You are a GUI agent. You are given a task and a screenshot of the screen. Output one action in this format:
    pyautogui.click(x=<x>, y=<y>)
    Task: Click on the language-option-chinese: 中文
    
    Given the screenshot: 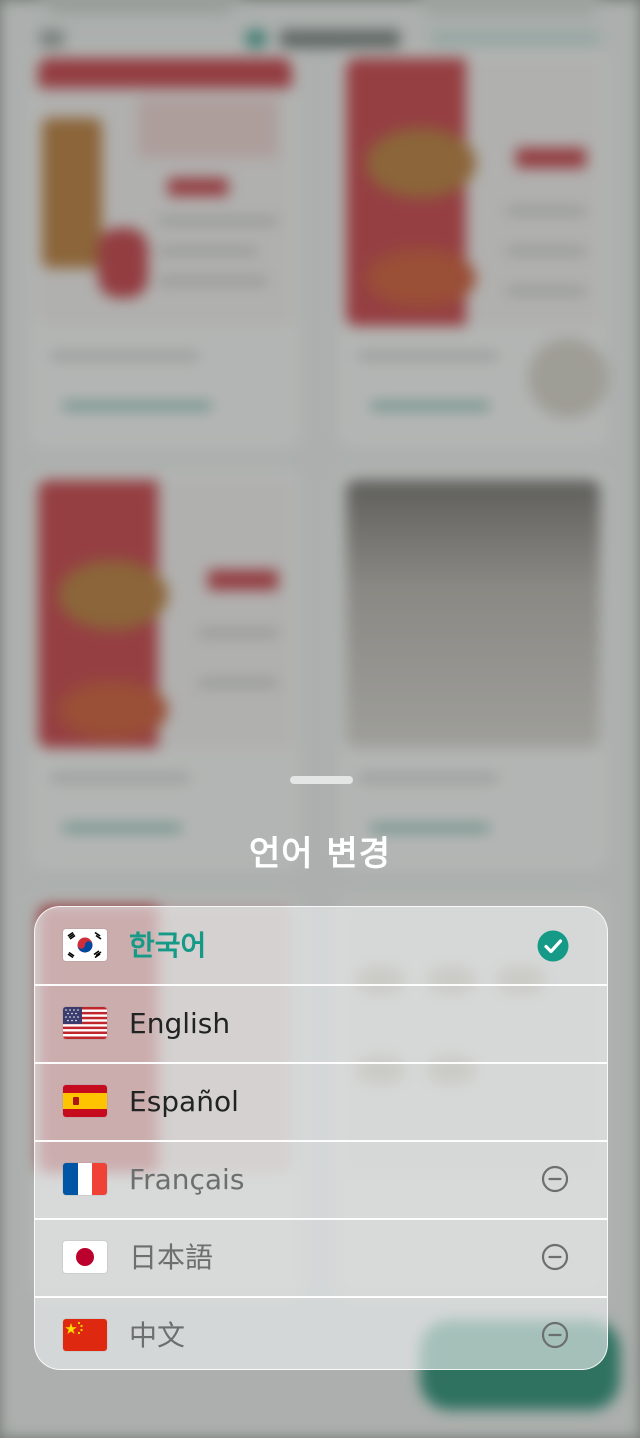 What is the action you would take?
    pyautogui.click(x=321, y=1333)
    